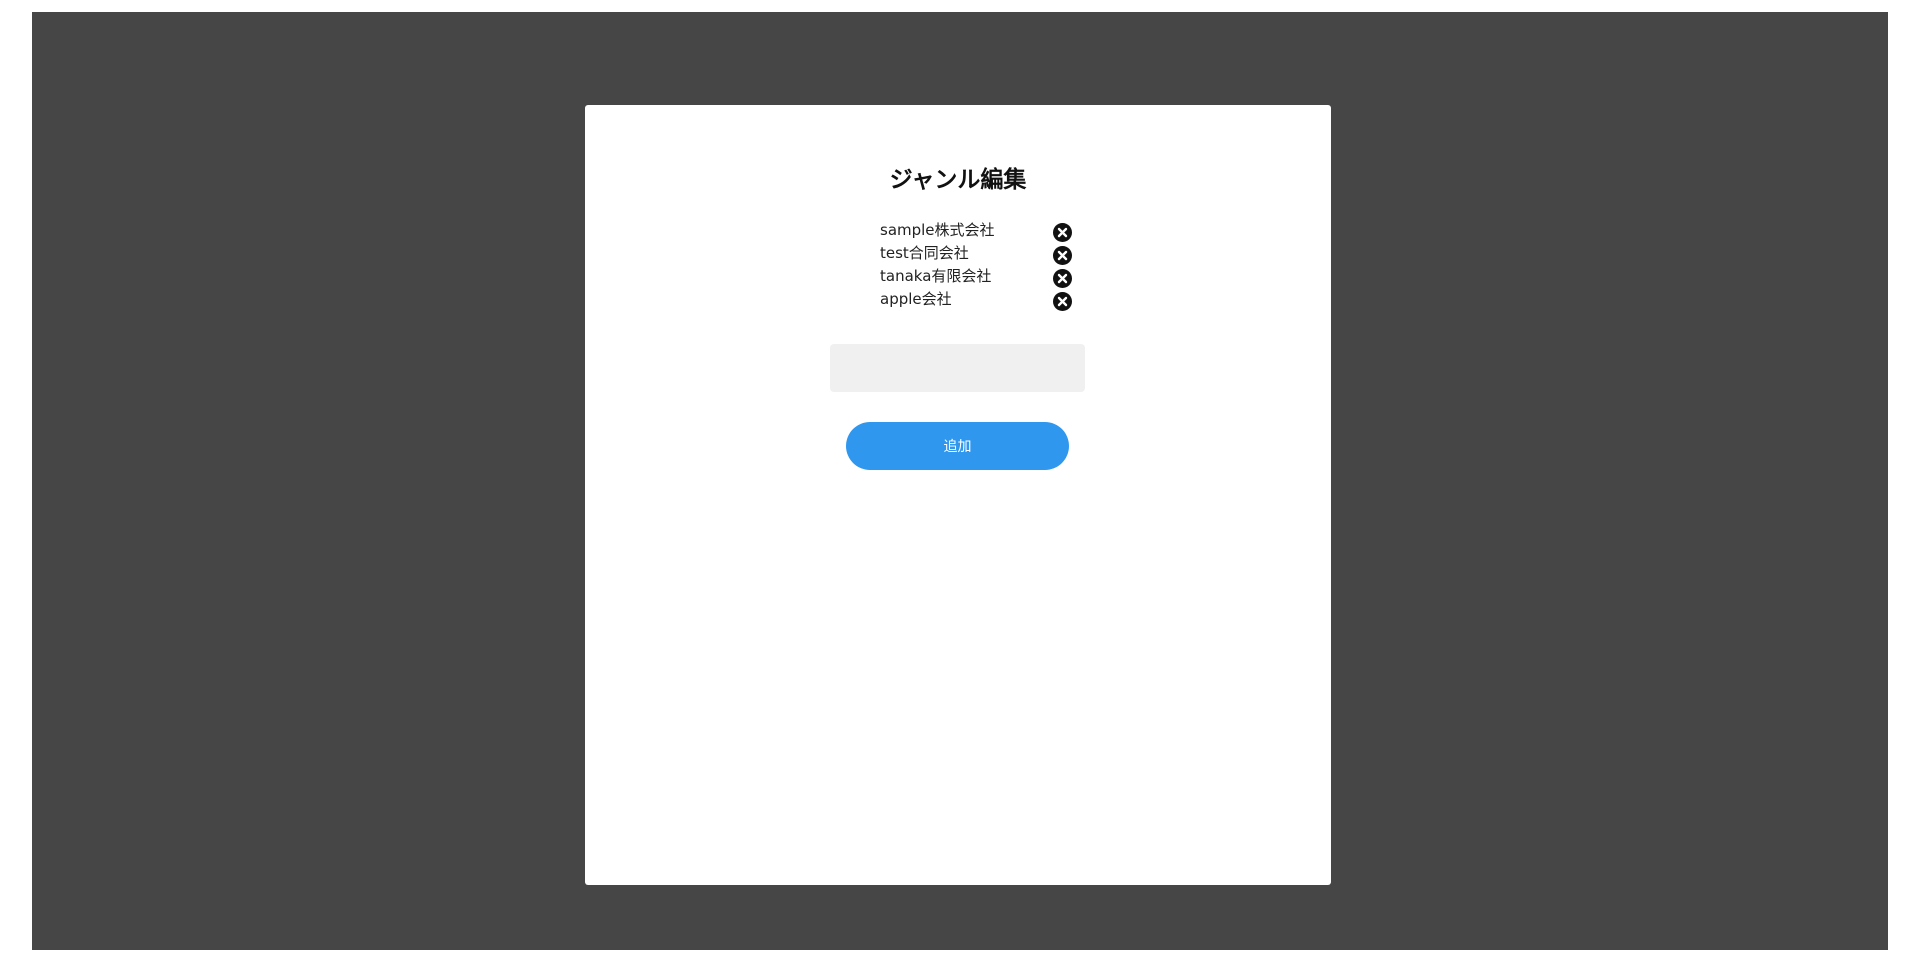 This screenshot has width=1920, height=962. I want to click on modal-title: ジャンル編集, so click(958, 180).